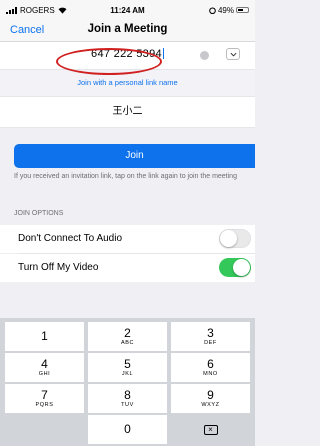 Image resolution: width=320 pixels, height=446 pixels. Describe the element at coordinates (210, 363) in the screenshot. I see `key-number: 6` at that location.